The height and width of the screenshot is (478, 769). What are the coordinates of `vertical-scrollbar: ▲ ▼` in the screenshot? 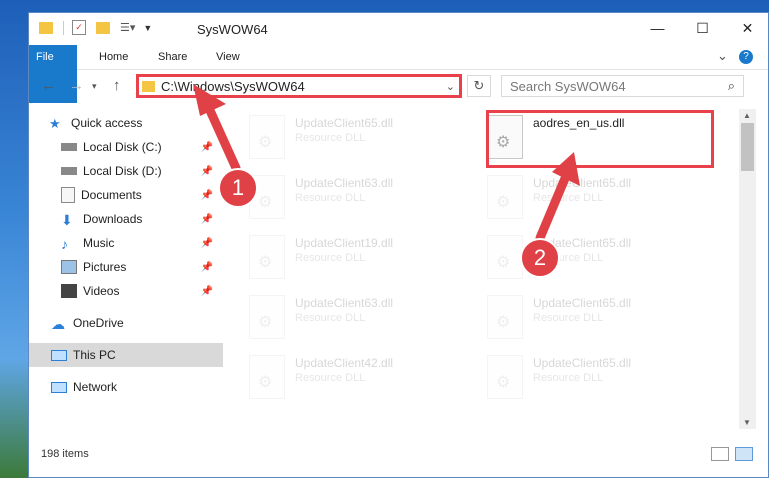 It's located at (747, 269).